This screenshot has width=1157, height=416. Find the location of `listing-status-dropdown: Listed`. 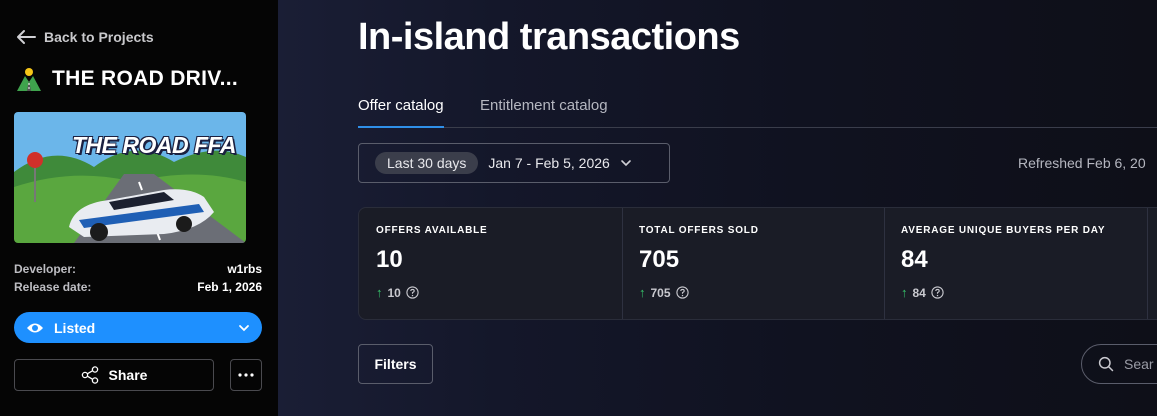

listing-status-dropdown: Listed is located at coordinates (138, 327).